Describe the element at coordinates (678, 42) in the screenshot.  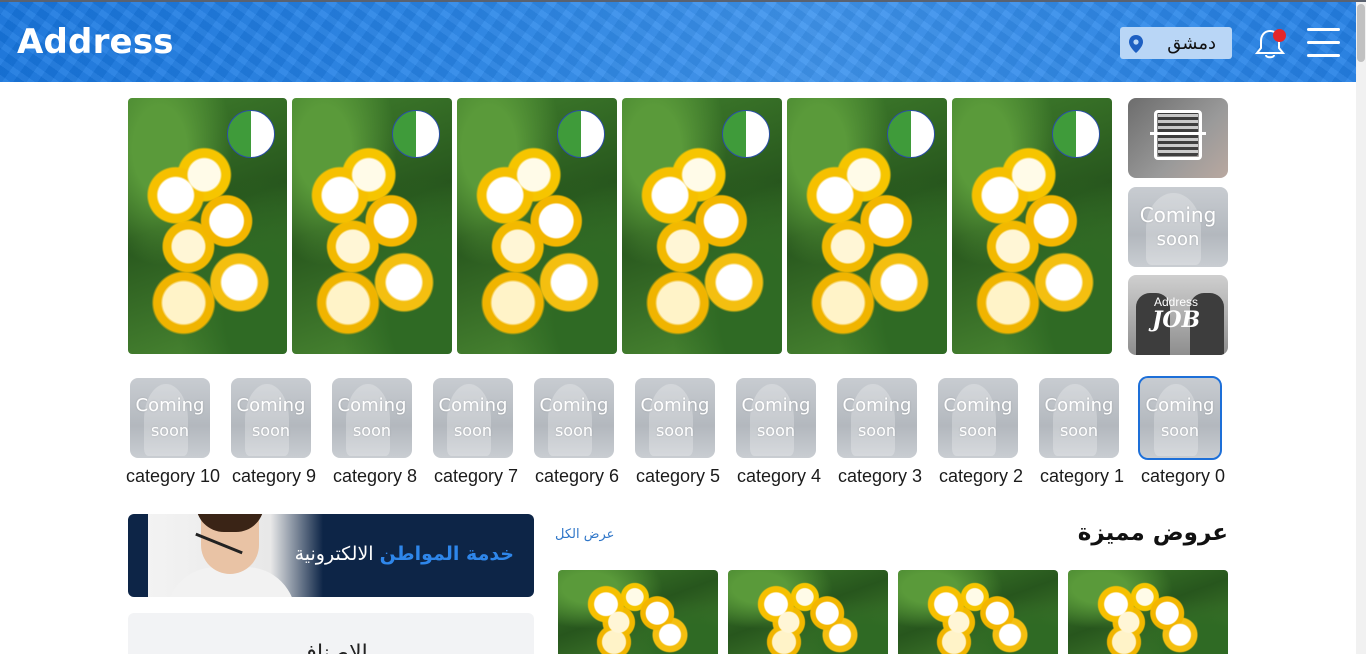
I see `app-header: Address دمشق` at that location.